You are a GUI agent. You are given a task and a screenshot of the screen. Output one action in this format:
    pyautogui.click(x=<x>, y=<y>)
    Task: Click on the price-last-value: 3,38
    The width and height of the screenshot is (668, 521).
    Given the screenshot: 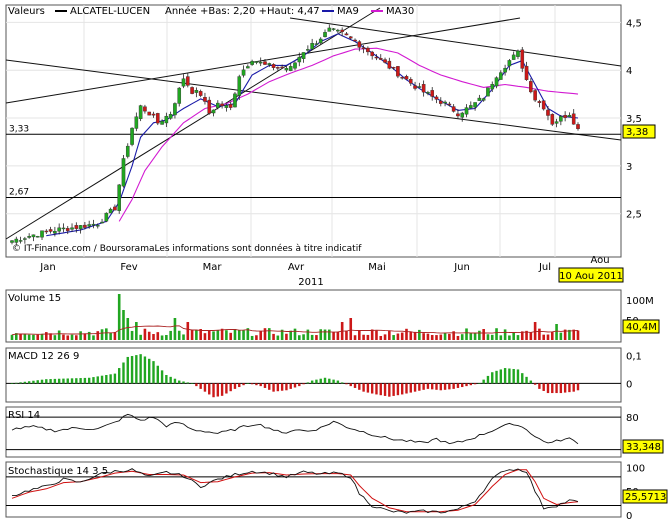 What is the action you would take?
    pyautogui.click(x=637, y=132)
    